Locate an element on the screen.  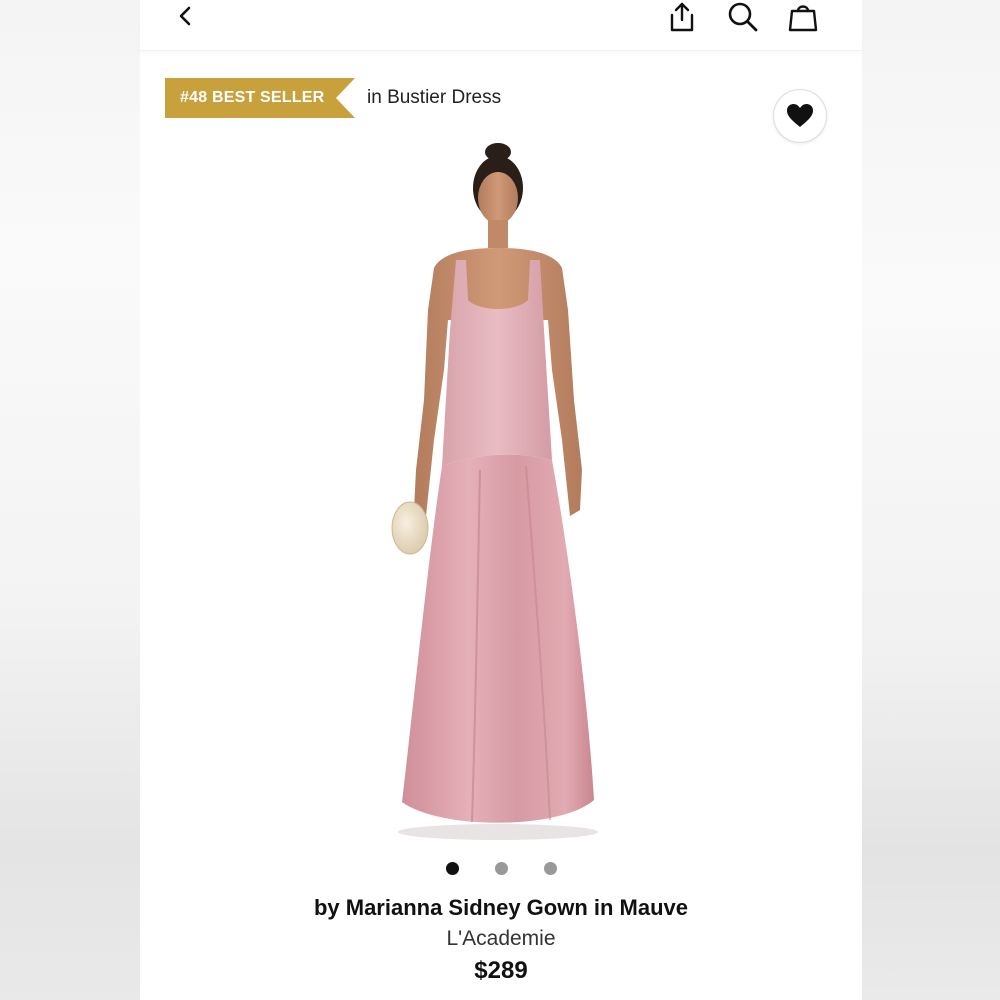
search-button is located at coordinates (743, 17).